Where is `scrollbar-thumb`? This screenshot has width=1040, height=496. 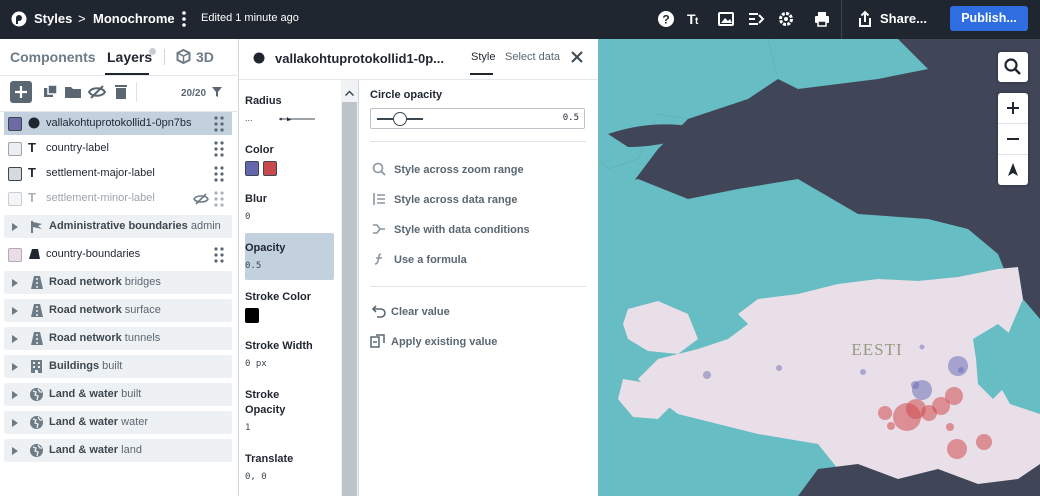 scrollbar-thumb is located at coordinates (349, 299).